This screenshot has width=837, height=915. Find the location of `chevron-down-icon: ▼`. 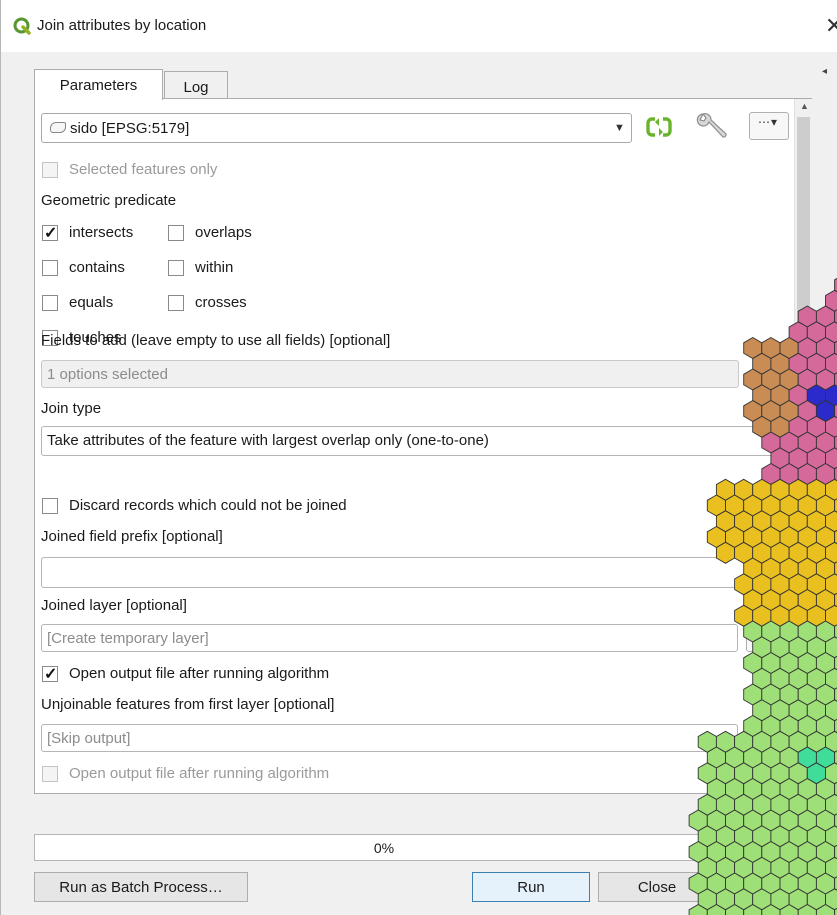

chevron-down-icon: ▼ is located at coordinates (619, 128).